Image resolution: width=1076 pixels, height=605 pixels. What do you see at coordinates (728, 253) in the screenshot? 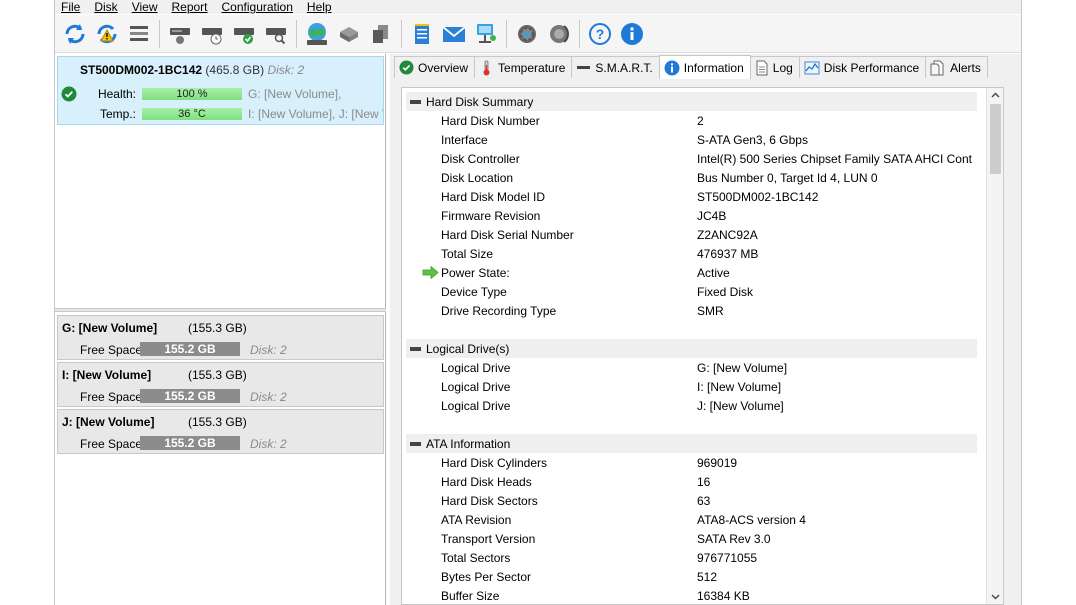
I see `info-value: 476937 MB` at bounding box center [728, 253].